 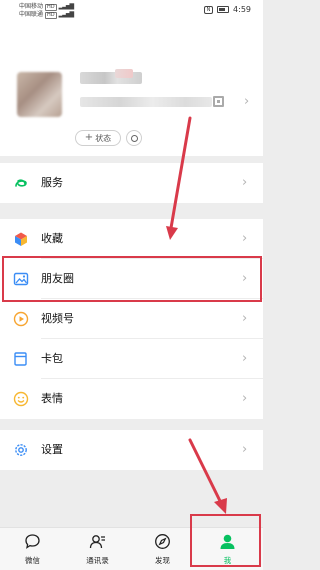 I want to click on menu-item-cards: 卡包 ›, so click(x=131, y=359).